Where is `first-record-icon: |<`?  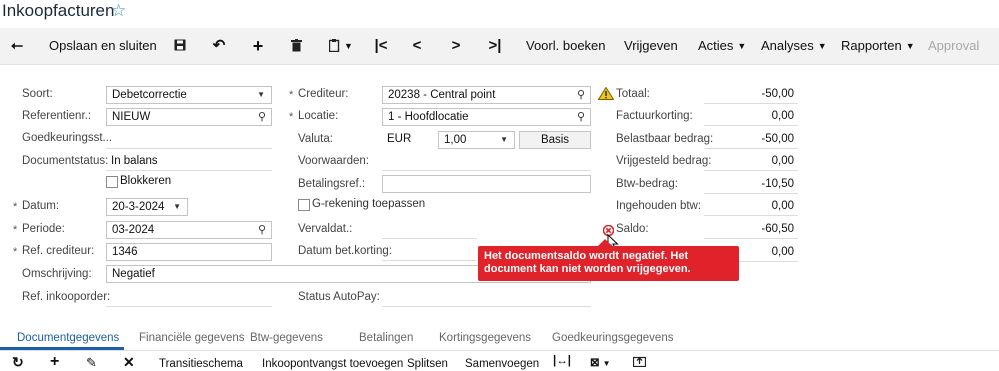 first-record-icon: |< is located at coordinates (381, 46).